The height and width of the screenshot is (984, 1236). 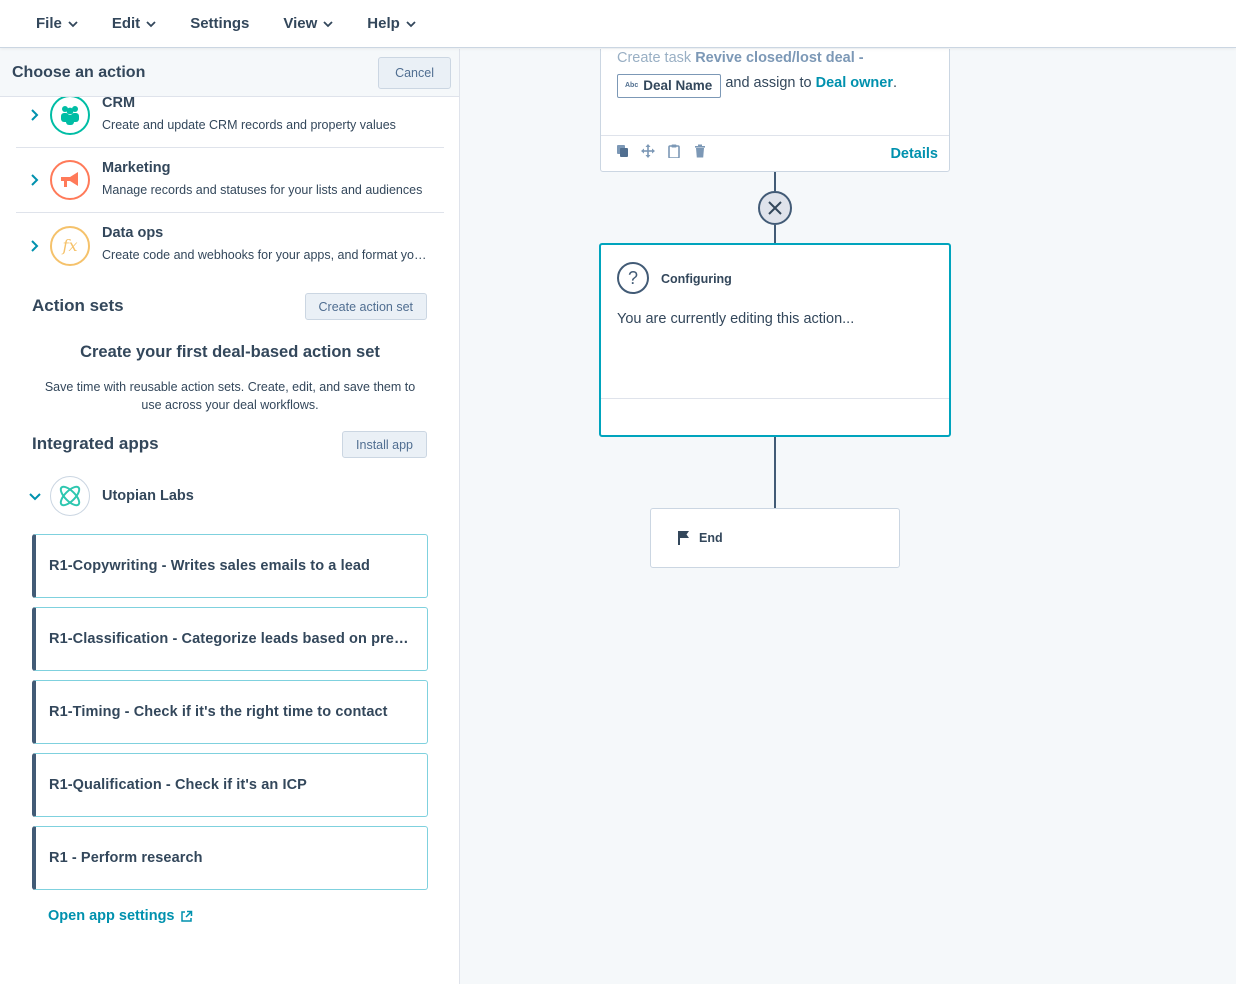 I want to click on deal-owner-link: Deal owner, so click(x=854, y=83).